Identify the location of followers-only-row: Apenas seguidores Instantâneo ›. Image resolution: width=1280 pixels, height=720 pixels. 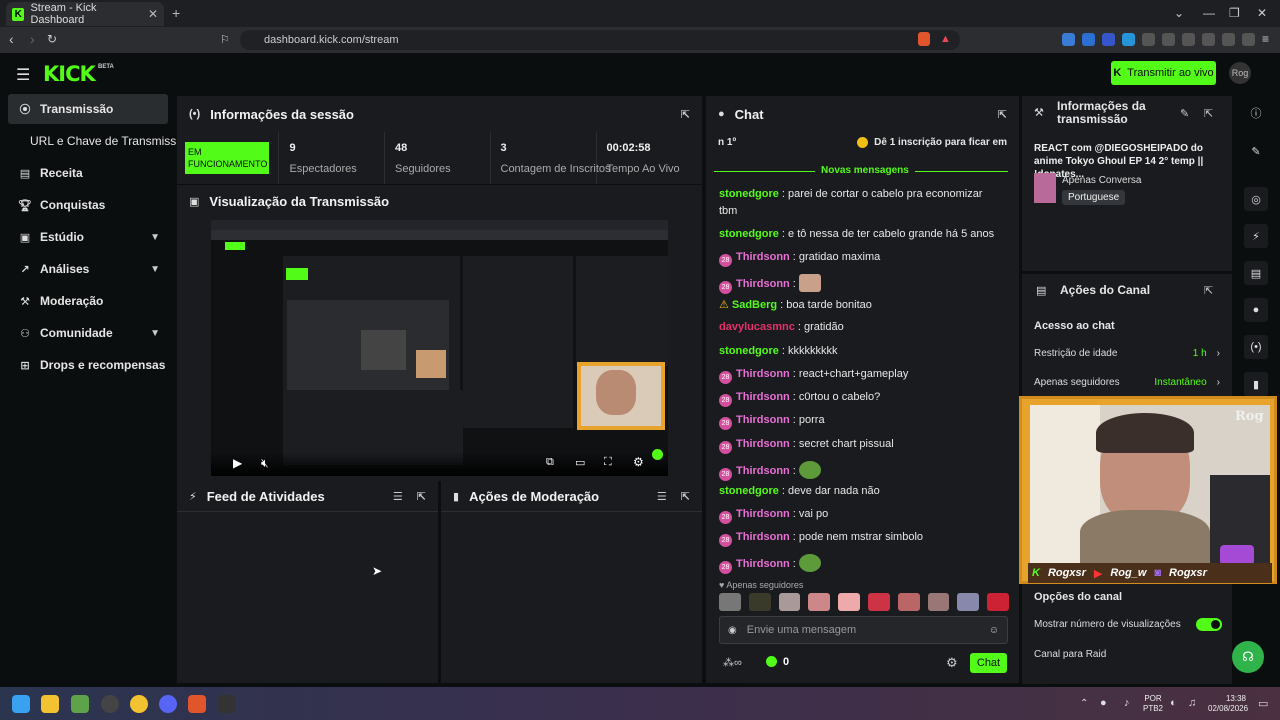
(1127, 382).